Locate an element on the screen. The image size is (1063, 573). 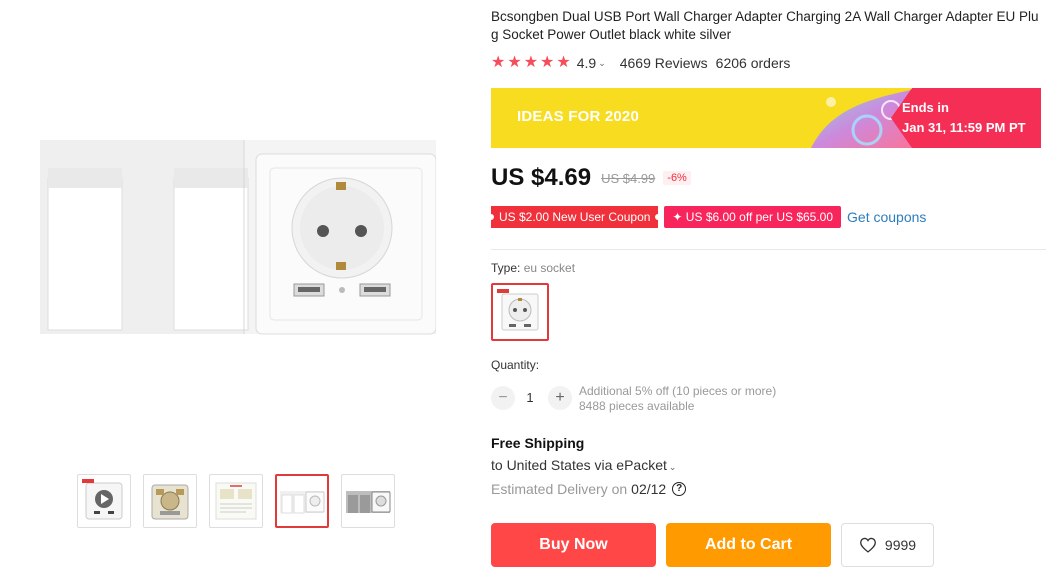
thumbnail-silver-holder is located at coordinates (368, 501).